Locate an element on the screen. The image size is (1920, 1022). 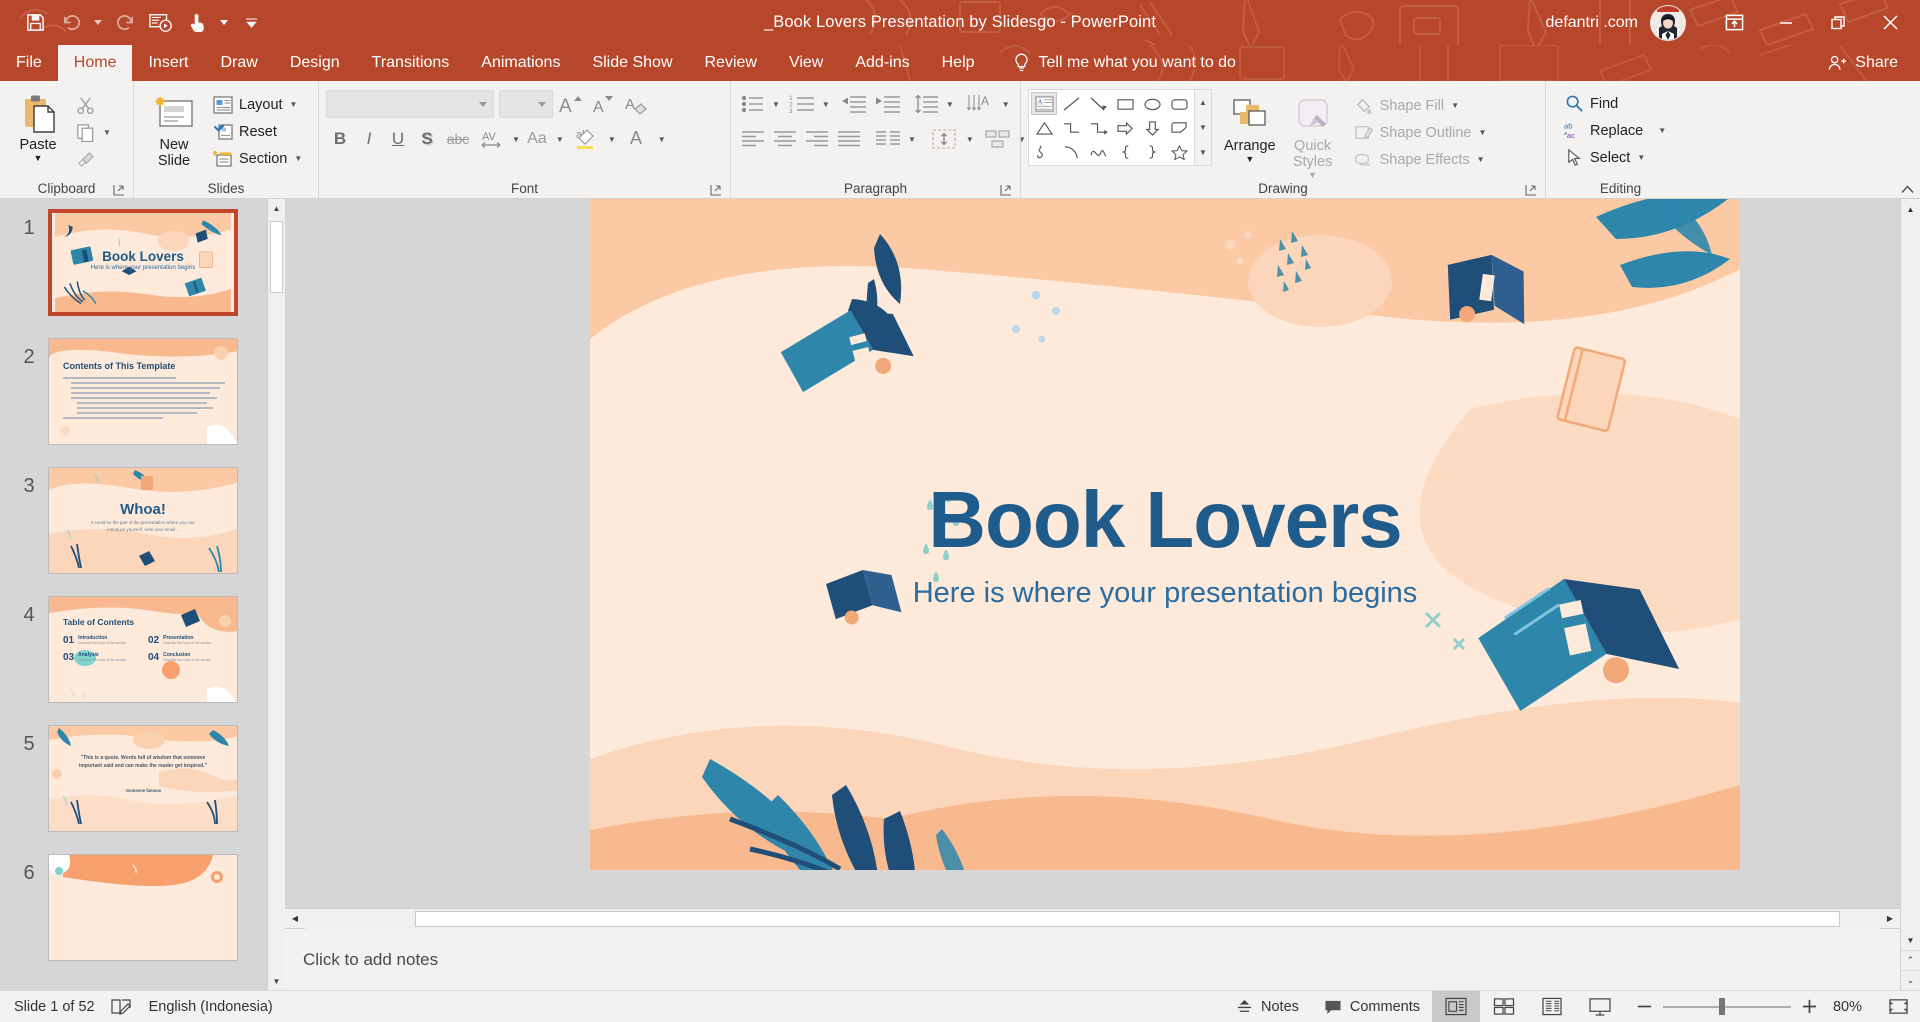
line-spacing-caret: ▼ is located at coordinates (950, 104).